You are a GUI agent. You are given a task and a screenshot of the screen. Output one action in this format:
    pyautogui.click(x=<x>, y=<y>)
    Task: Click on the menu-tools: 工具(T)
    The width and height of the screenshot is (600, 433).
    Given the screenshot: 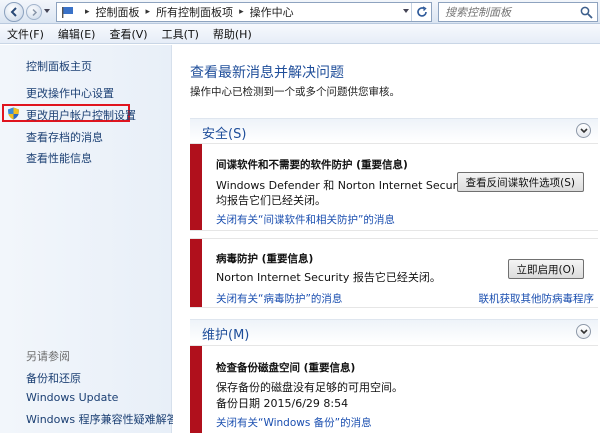 What is the action you would take?
    pyautogui.click(x=180, y=34)
    